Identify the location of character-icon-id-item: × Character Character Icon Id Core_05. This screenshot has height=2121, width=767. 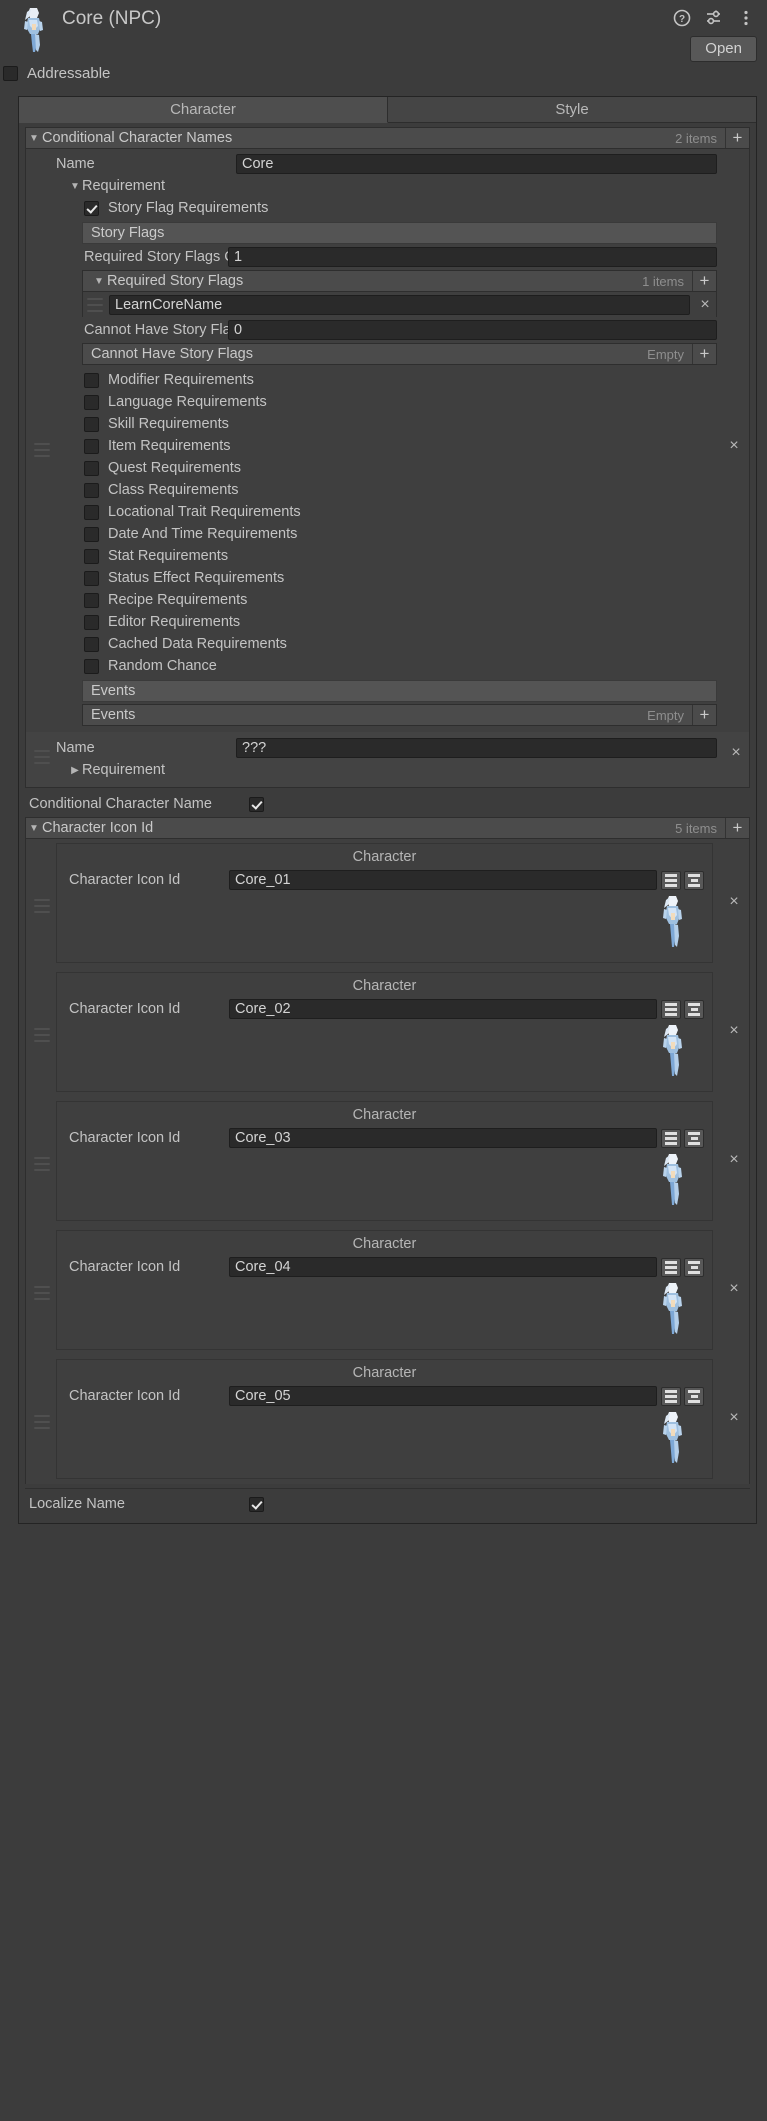
(387, 1419).